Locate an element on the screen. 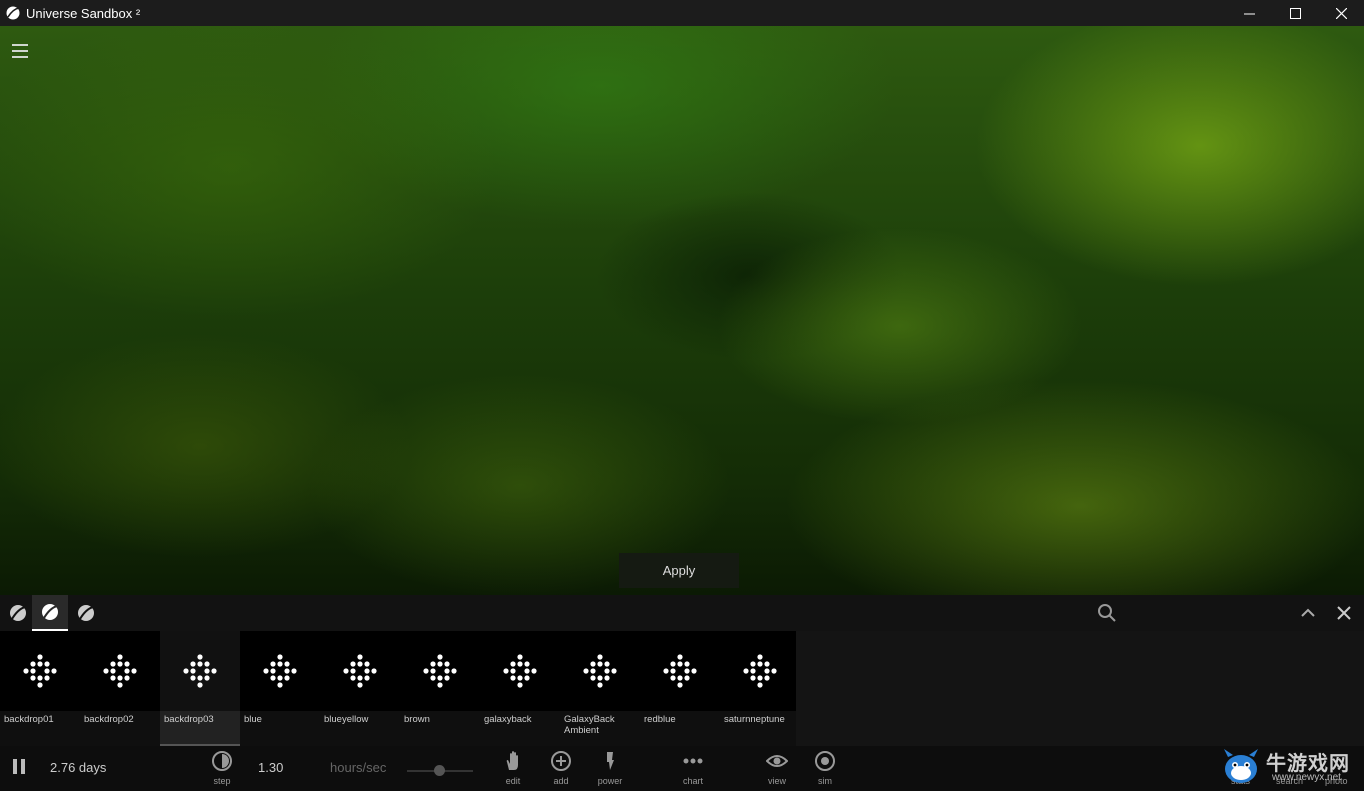  elapsed-time: 2.76 days is located at coordinates (78, 767).